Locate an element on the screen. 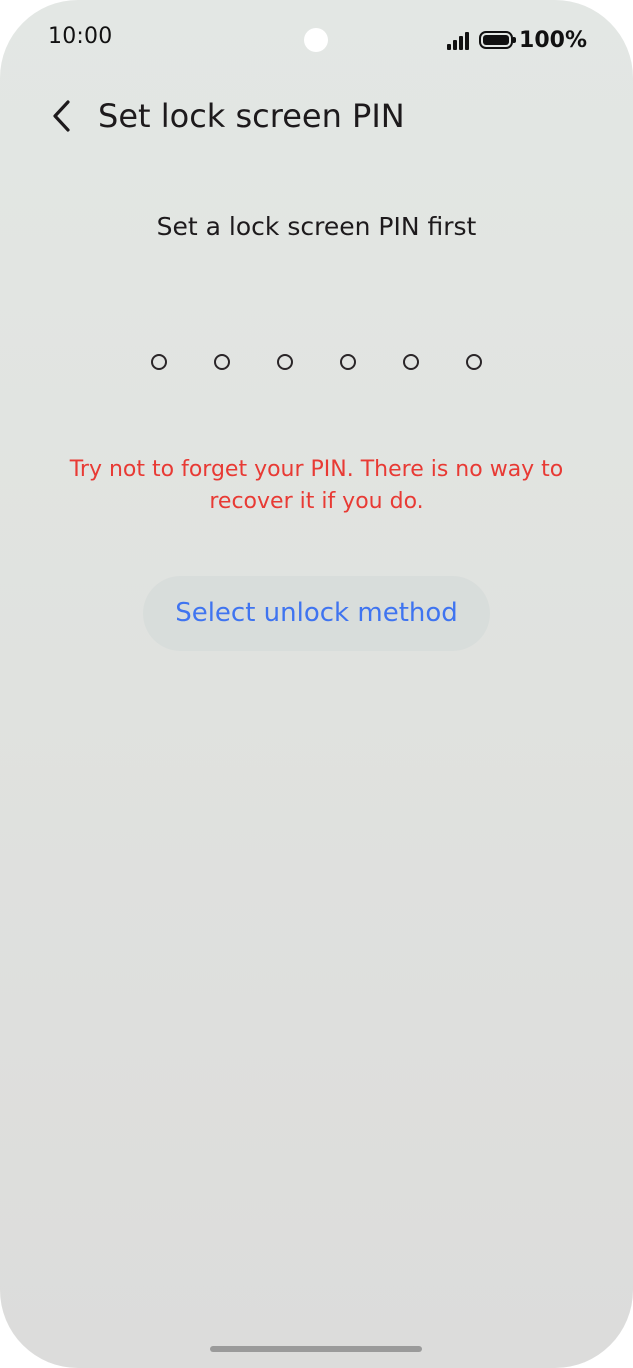  front-camera is located at coordinates (316, 40).